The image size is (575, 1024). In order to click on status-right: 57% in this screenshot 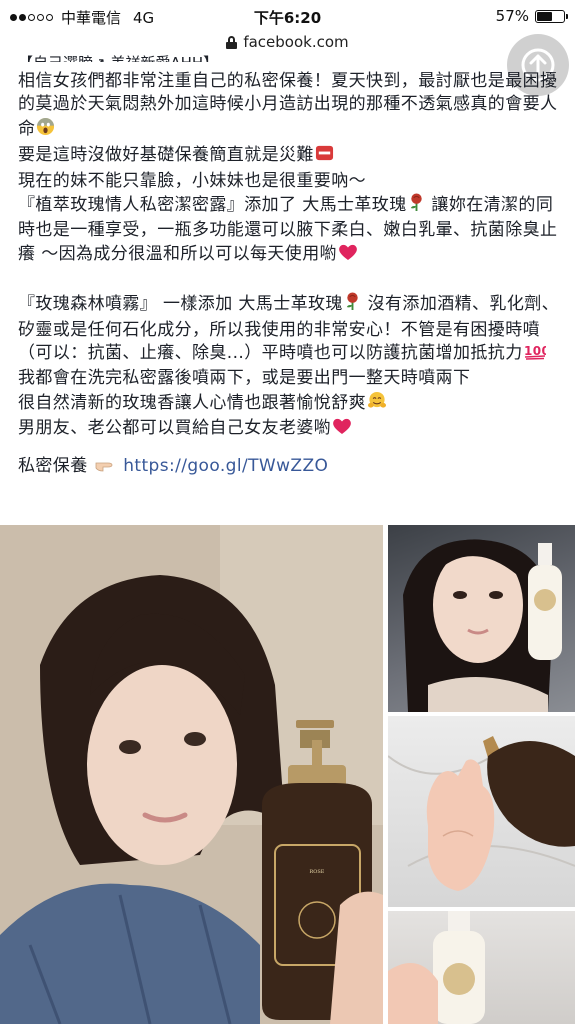, I will do `click(531, 16)`.